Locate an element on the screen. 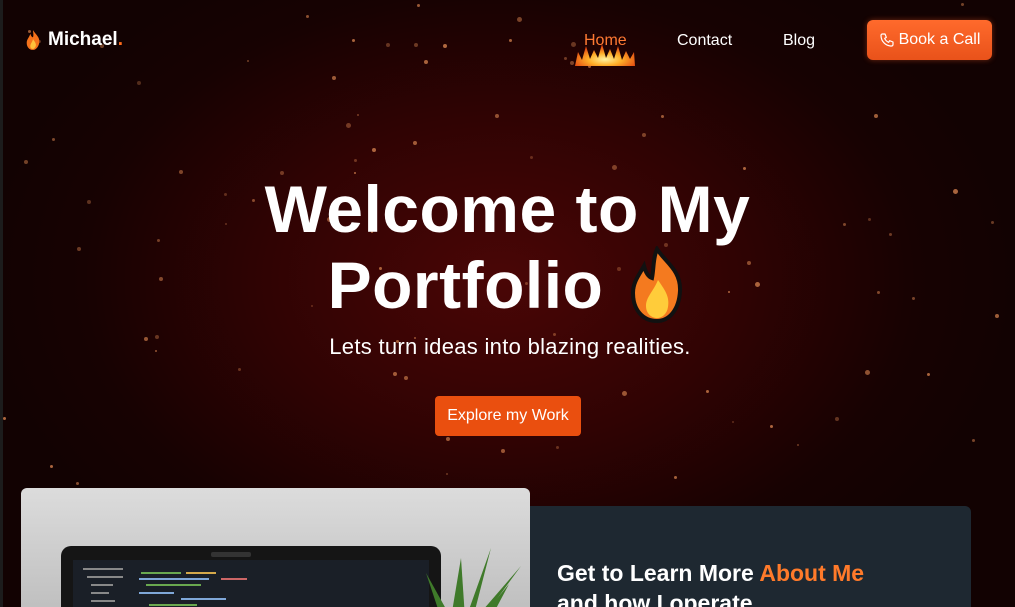 The height and width of the screenshot is (607, 1015). headline-line-1: Welcome to My is located at coordinates (507, 209).